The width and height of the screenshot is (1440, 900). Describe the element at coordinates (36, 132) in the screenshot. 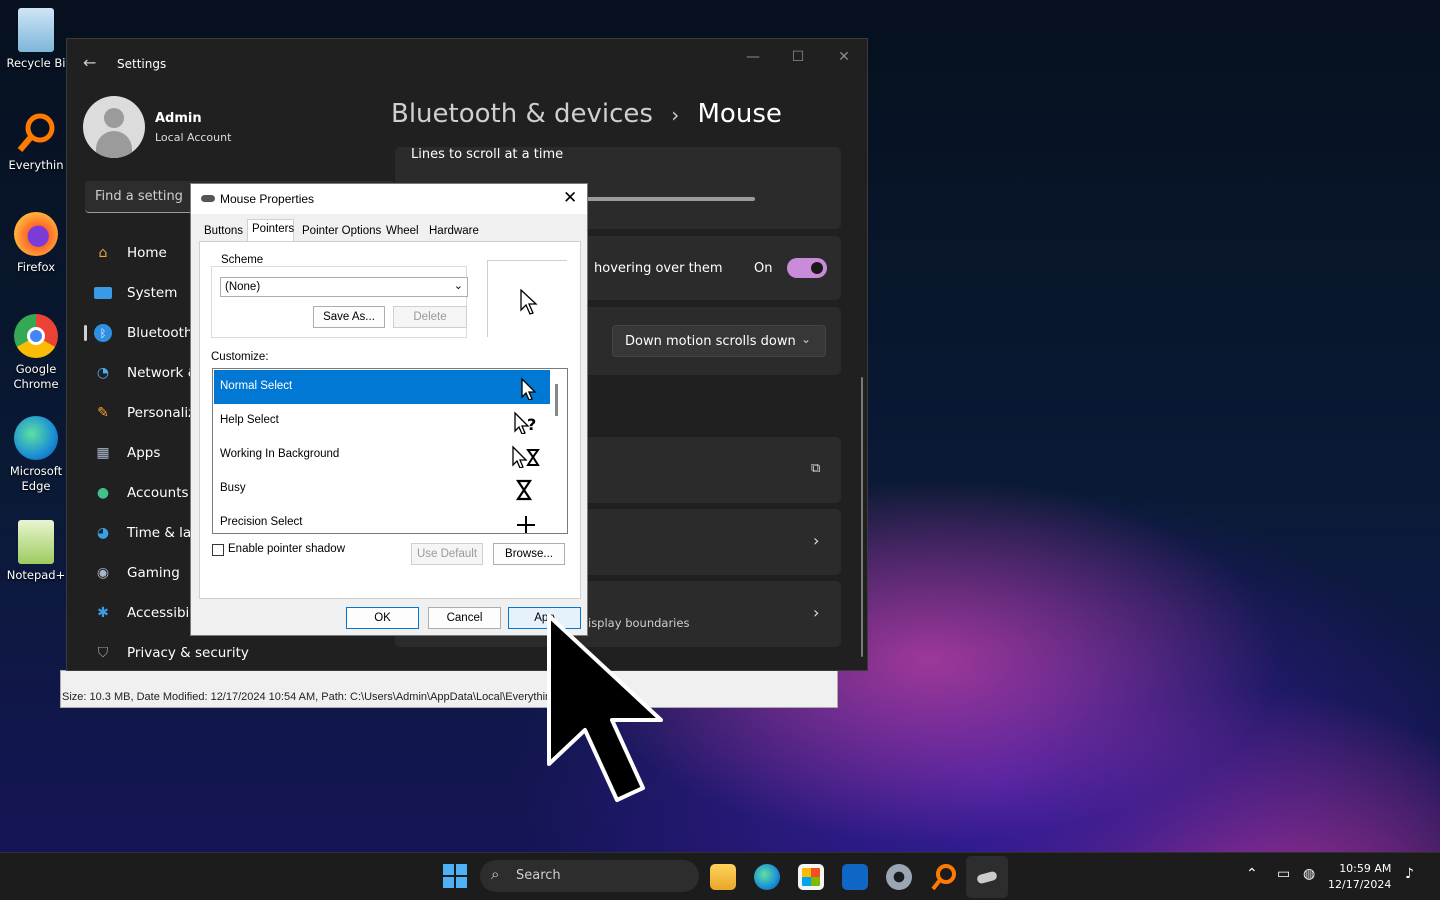

I see `everything-search-icon` at that location.